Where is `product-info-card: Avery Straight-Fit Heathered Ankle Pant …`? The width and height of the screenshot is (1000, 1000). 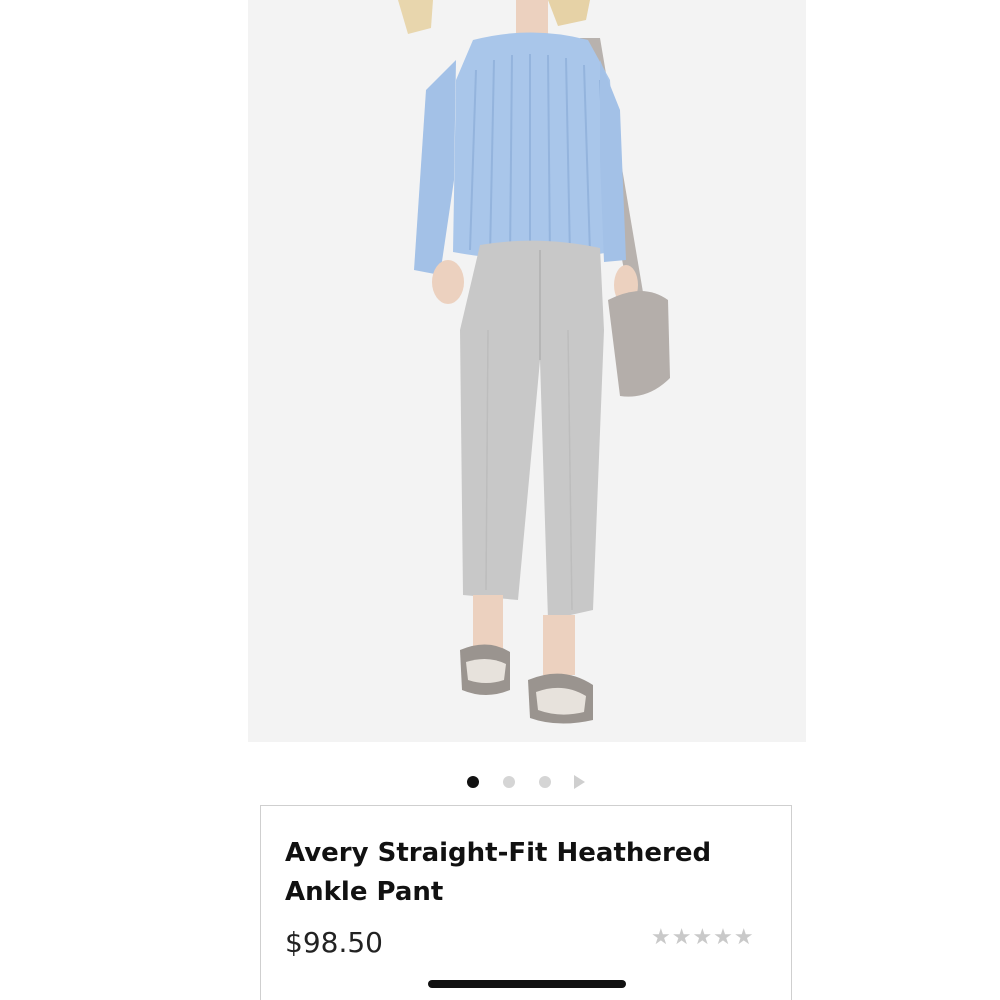 product-info-card: Avery Straight-Fit Heathered Ankle Pant … is located at coordinates (526, 902).